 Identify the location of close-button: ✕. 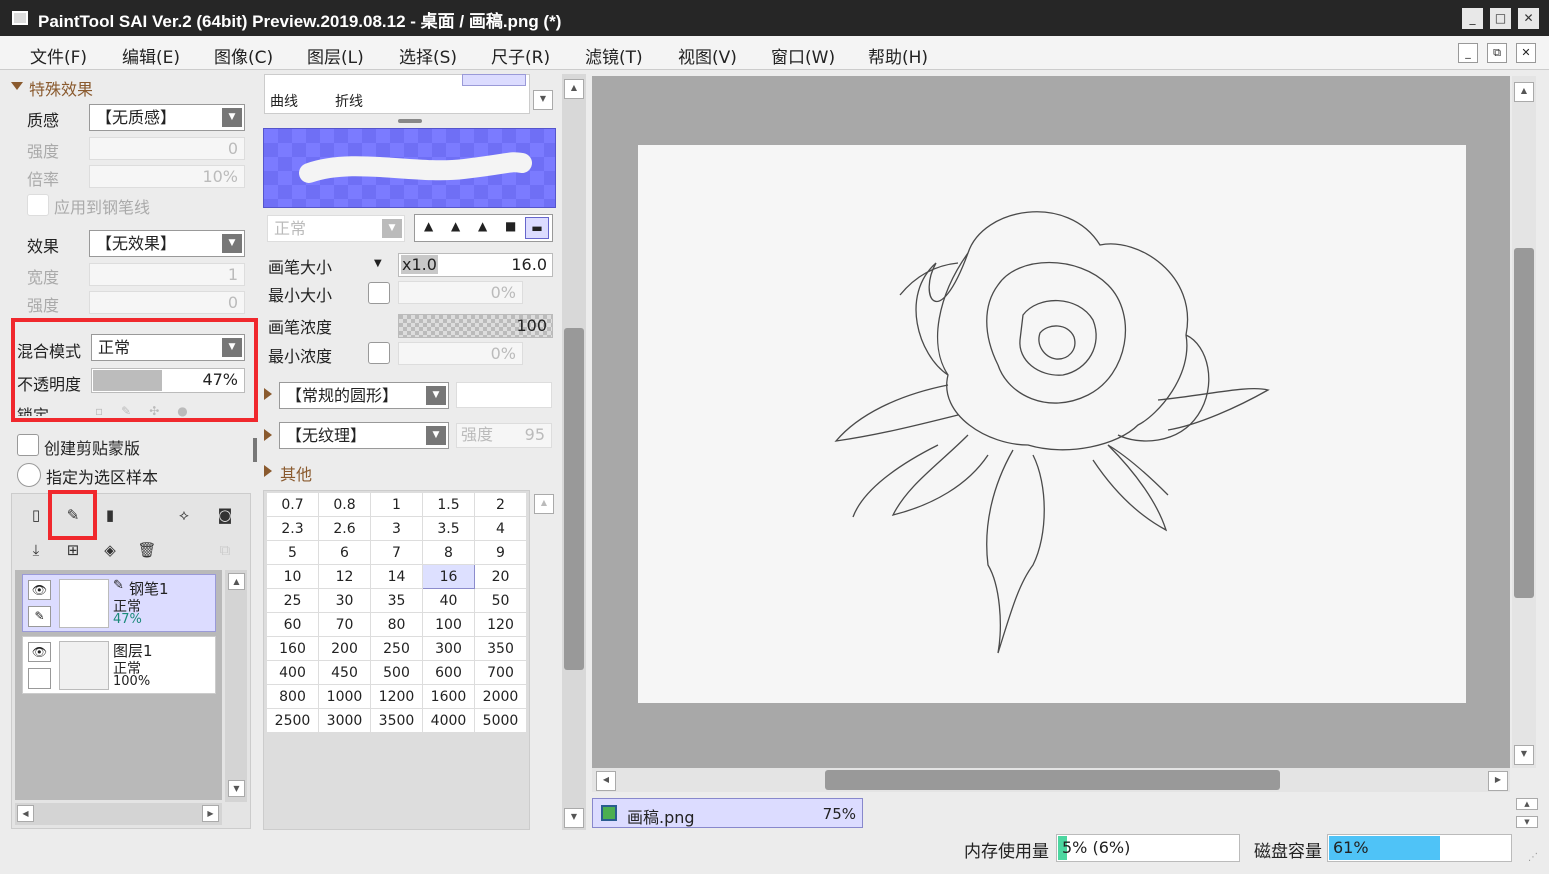
(1528, 18).